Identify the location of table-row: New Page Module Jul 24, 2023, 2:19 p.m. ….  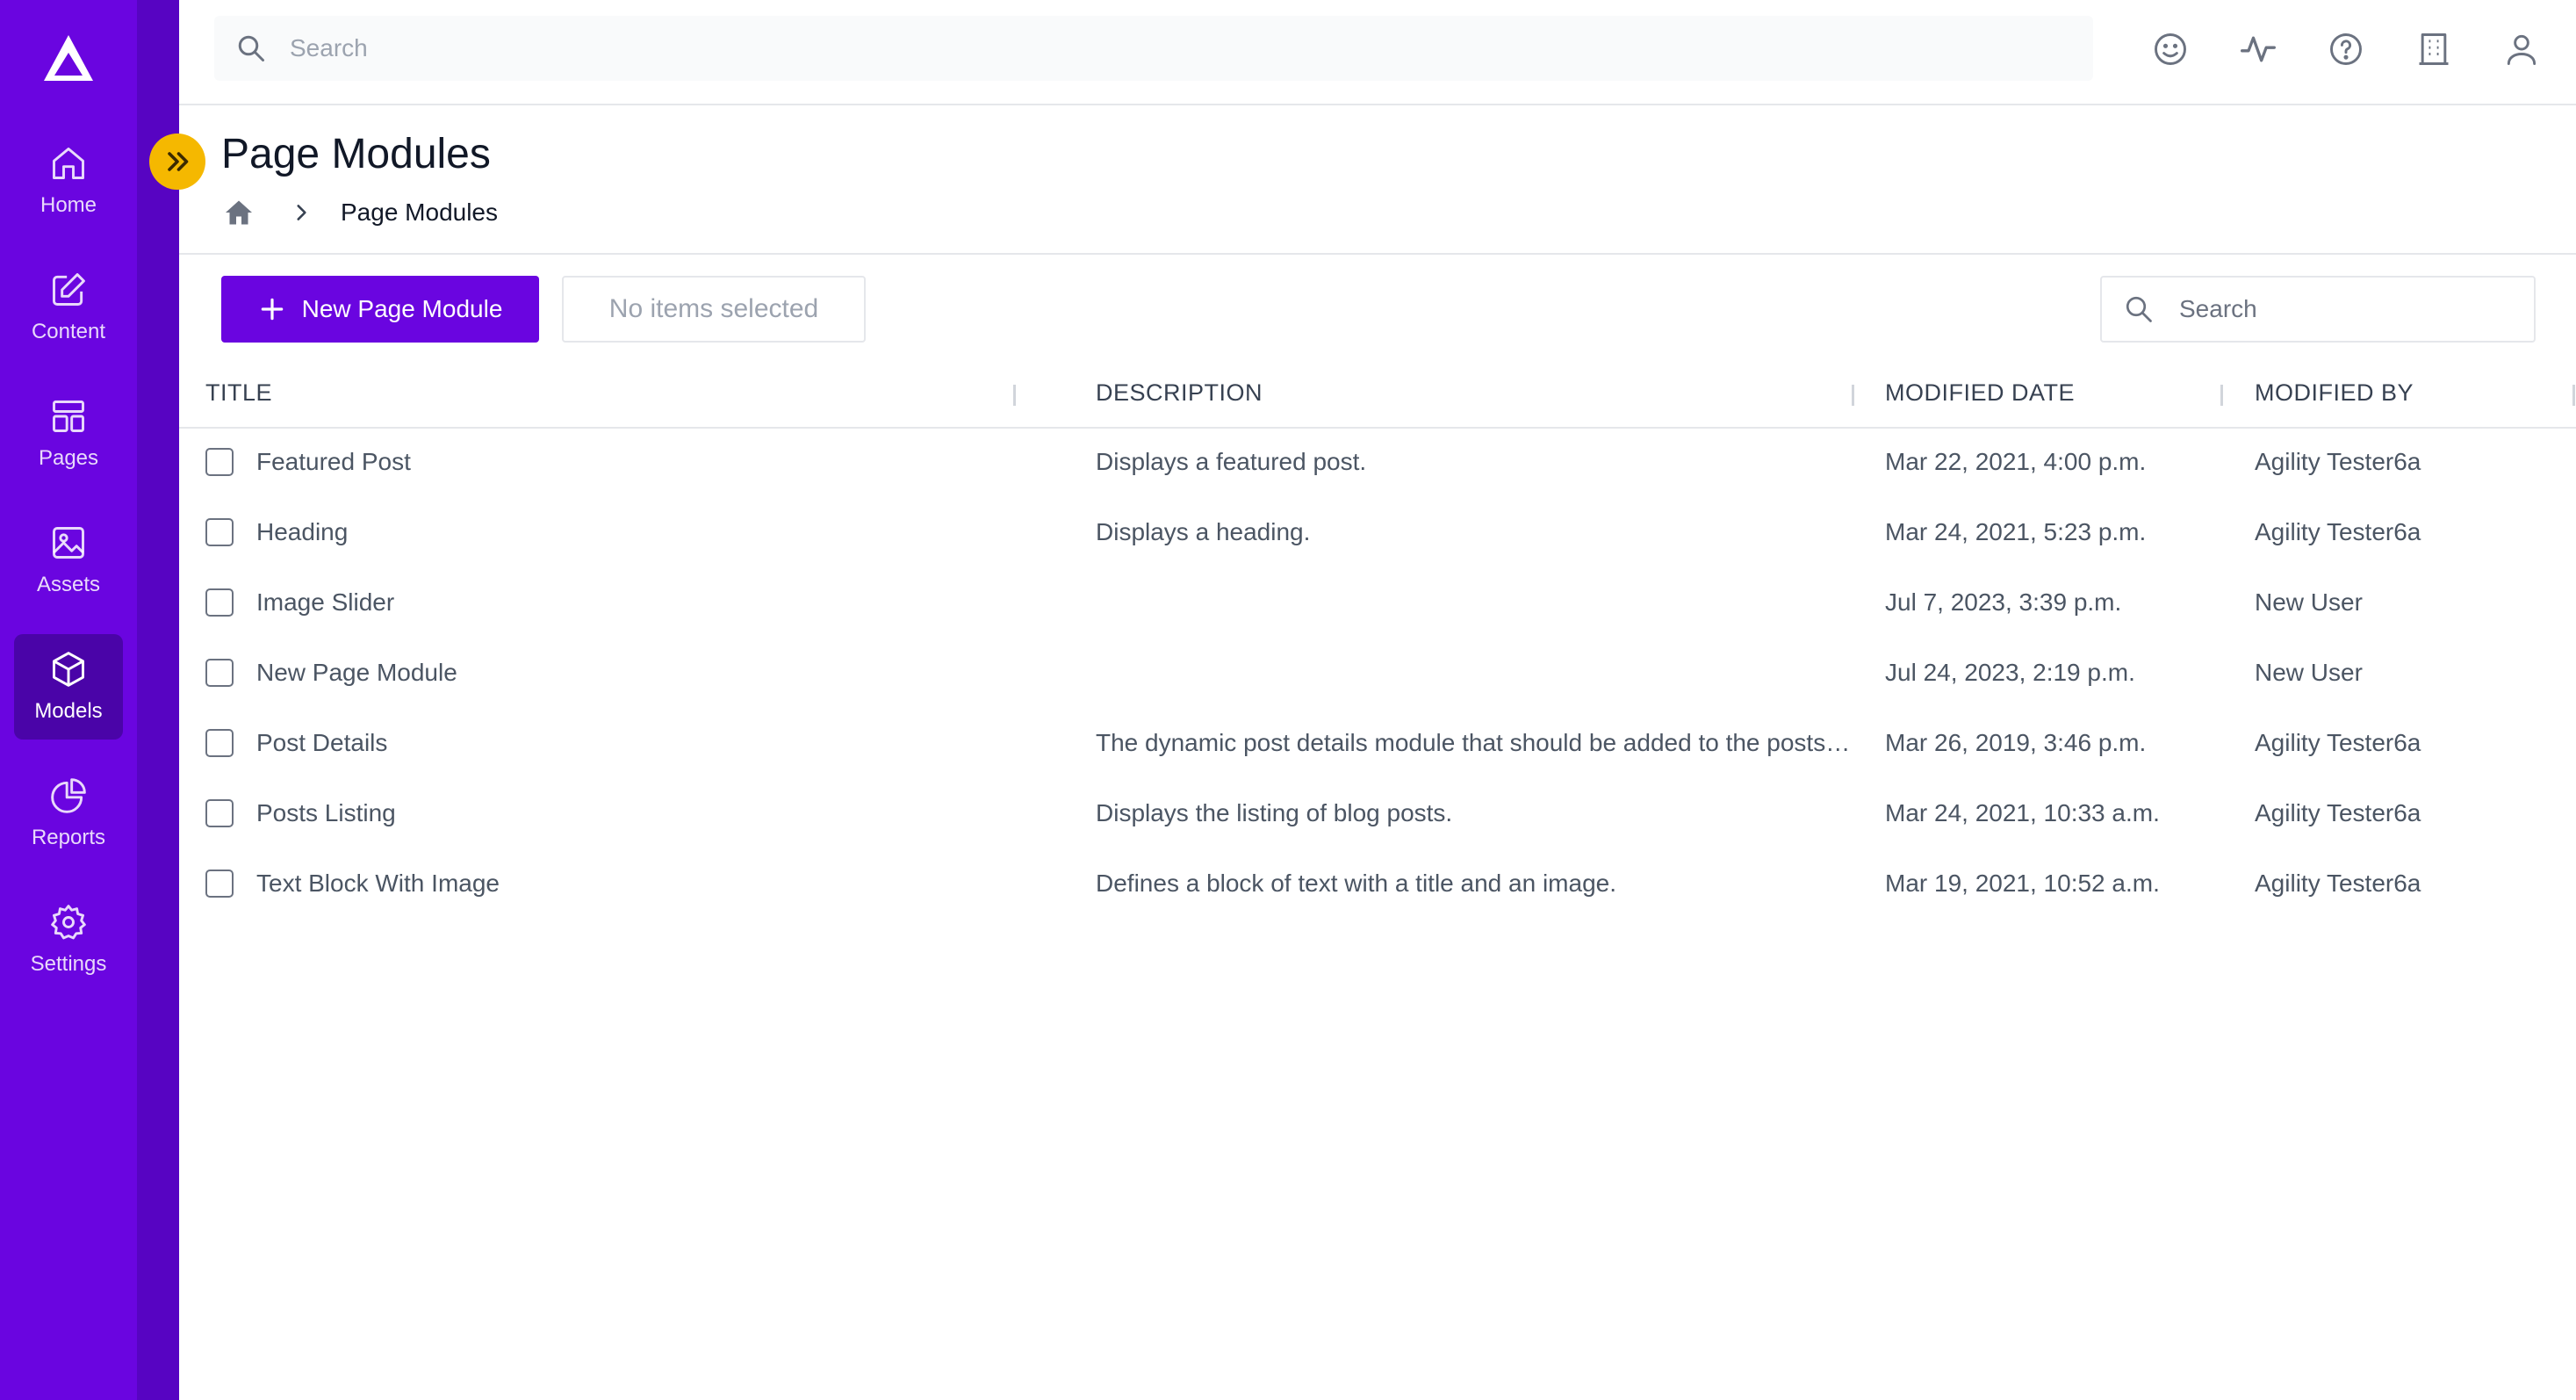
(1377, 674).